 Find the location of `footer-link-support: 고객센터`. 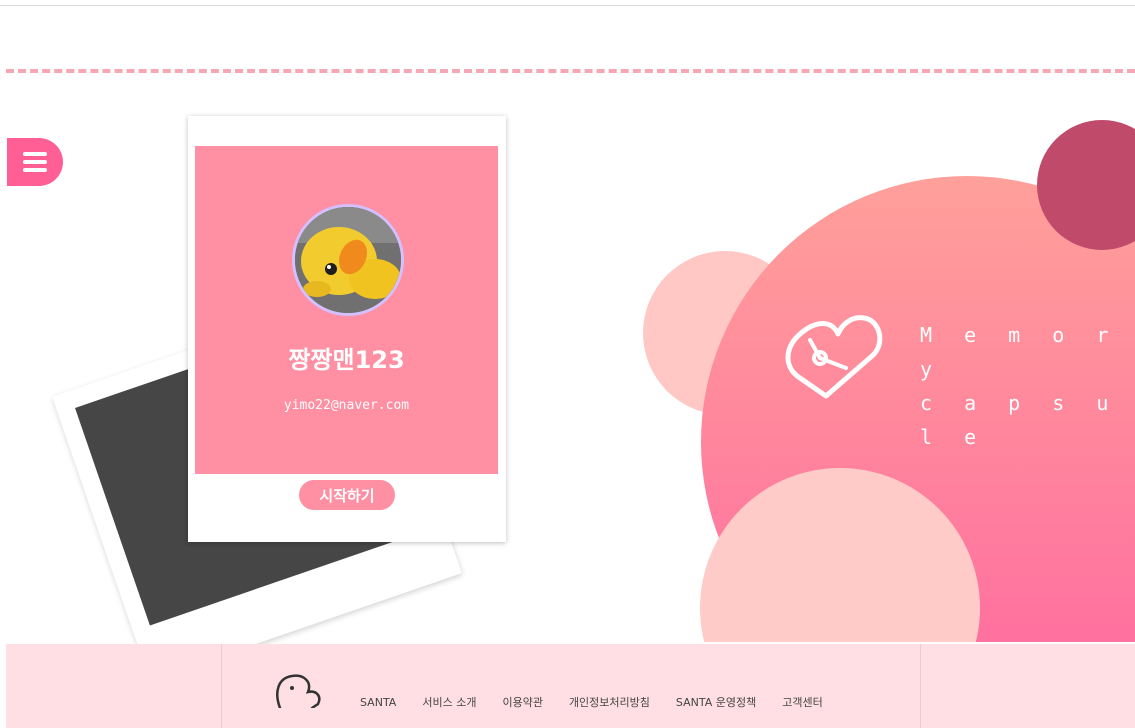

footer-link-support: 고객센터 is located at coordinates (802, 702).